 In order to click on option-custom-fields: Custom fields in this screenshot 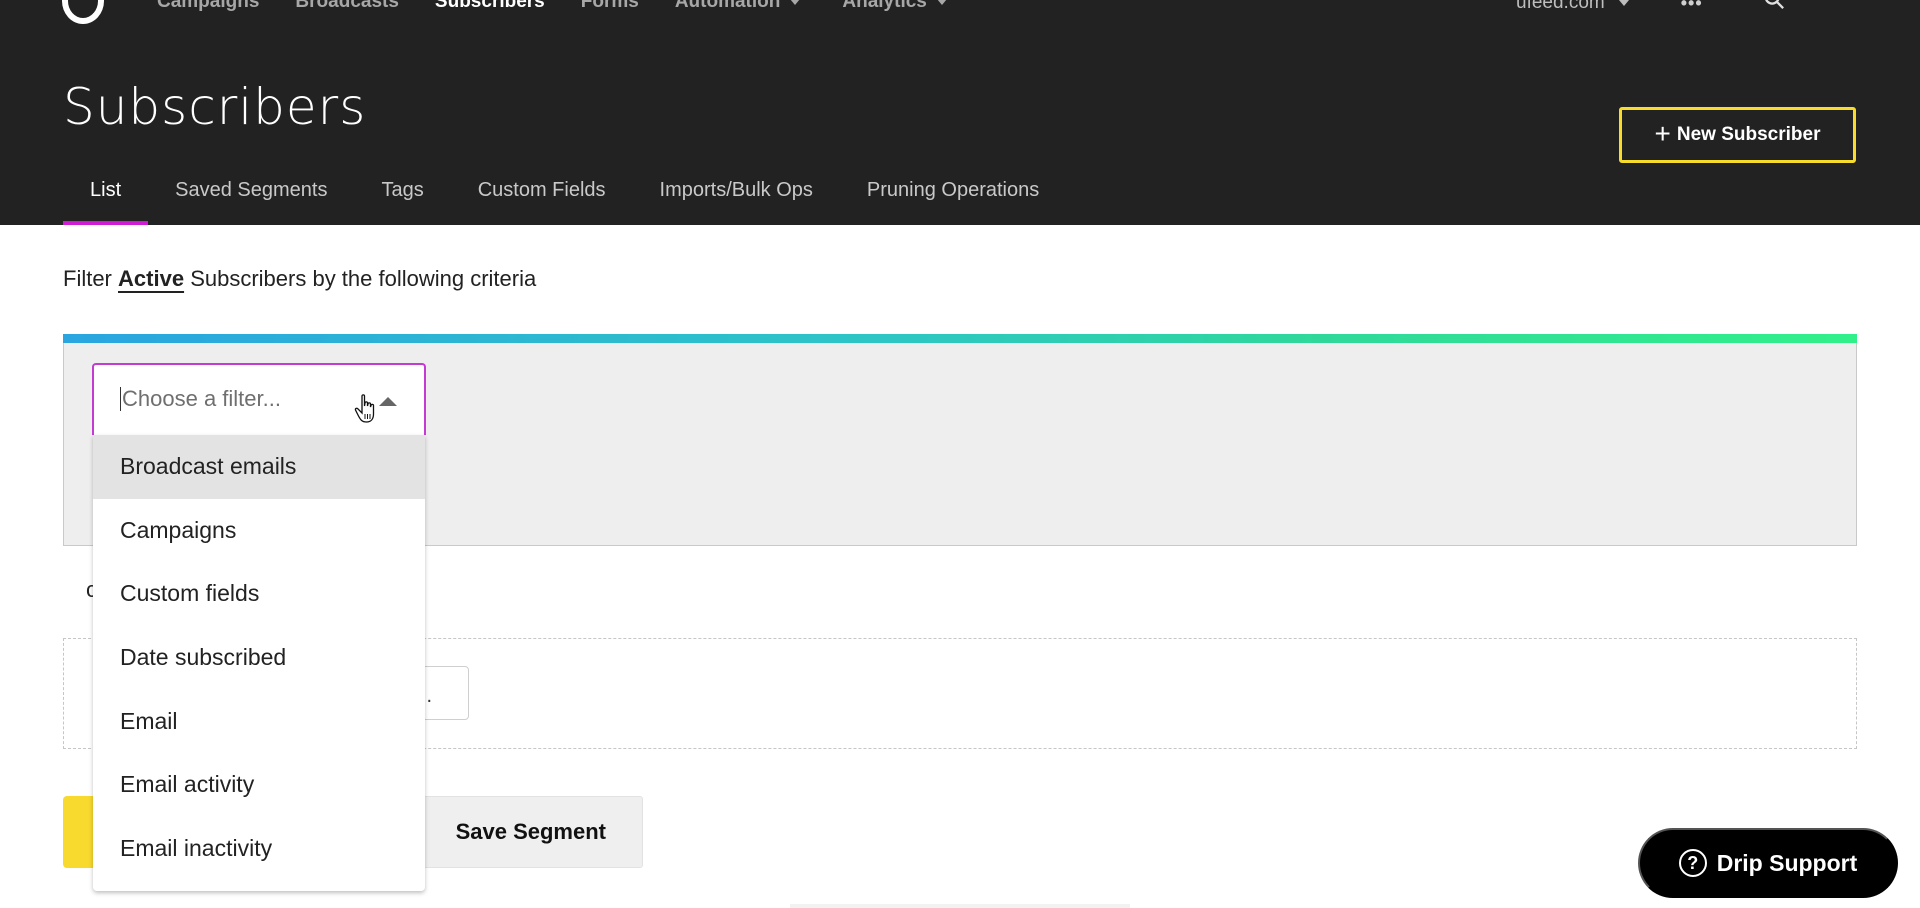, I will do `click(259, 594)`.